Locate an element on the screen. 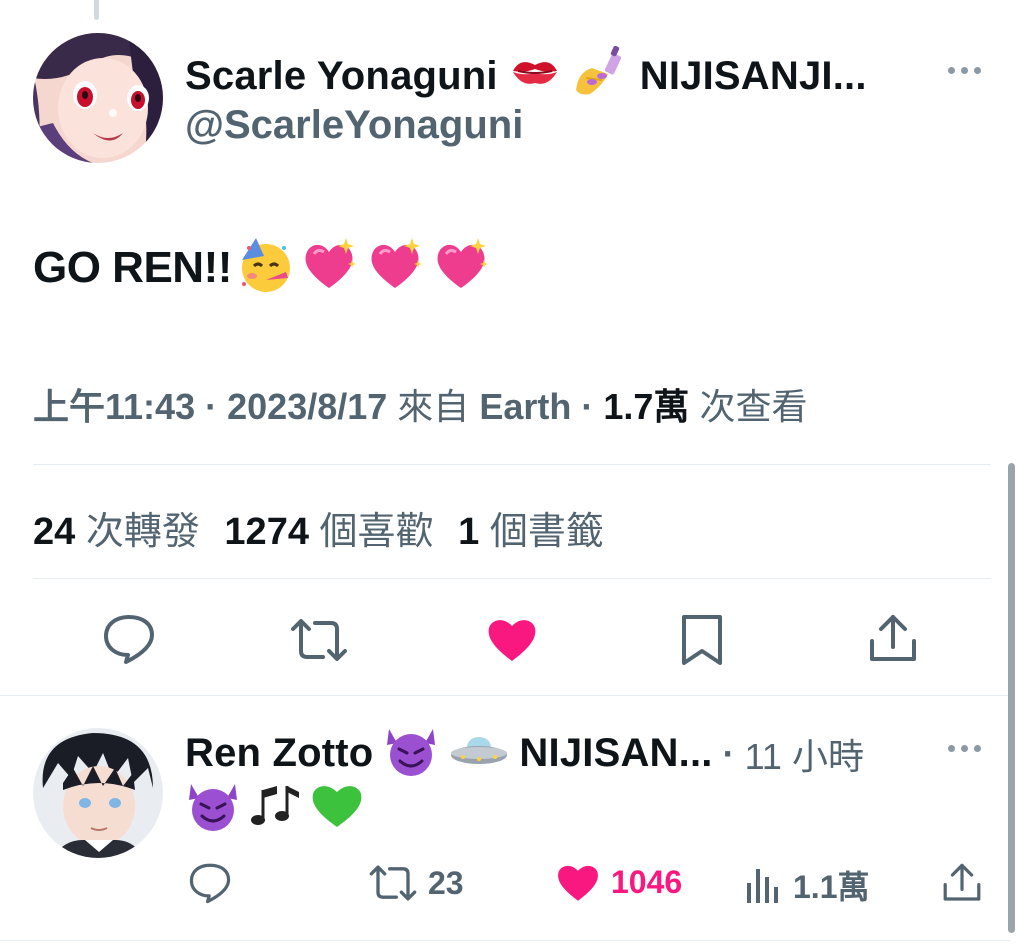 This screenshot has width=1024, height=946. scrollbar is located at coordinates (1011, 698).